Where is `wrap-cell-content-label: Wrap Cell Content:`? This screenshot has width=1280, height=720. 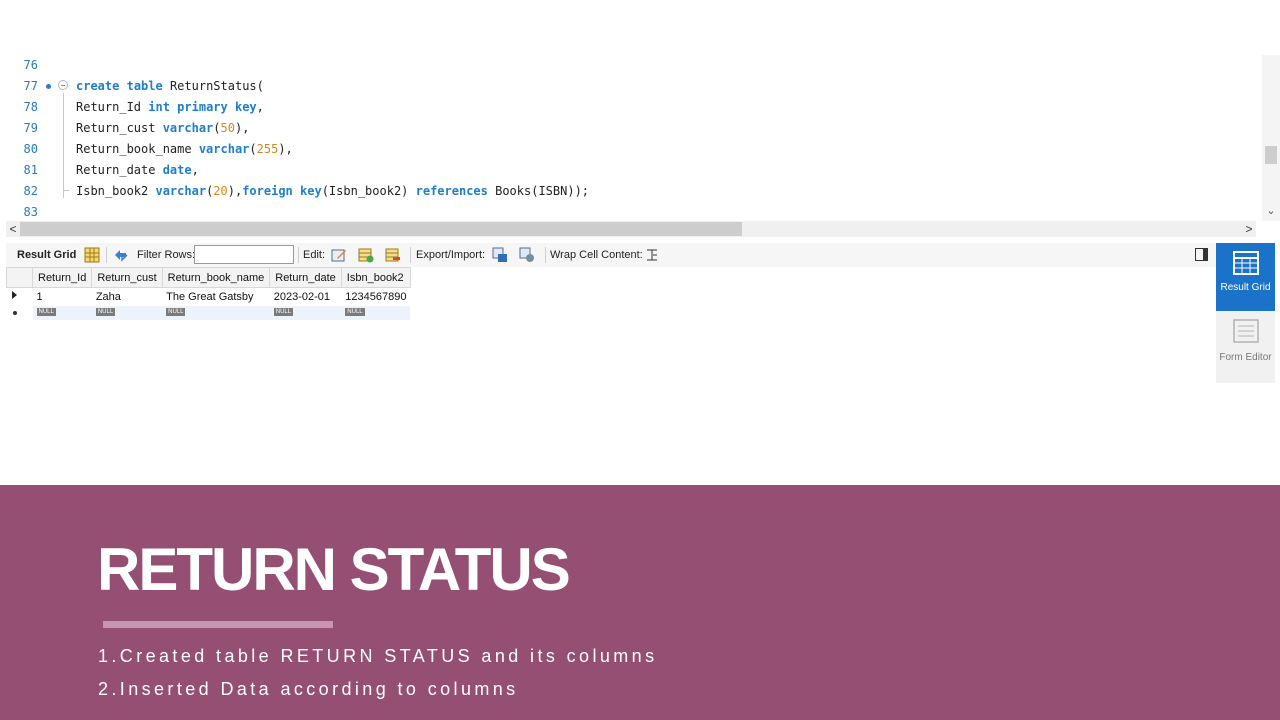
wrap-cell-content-label: Wrap Cell Content: is located at coordinates (596, 255).